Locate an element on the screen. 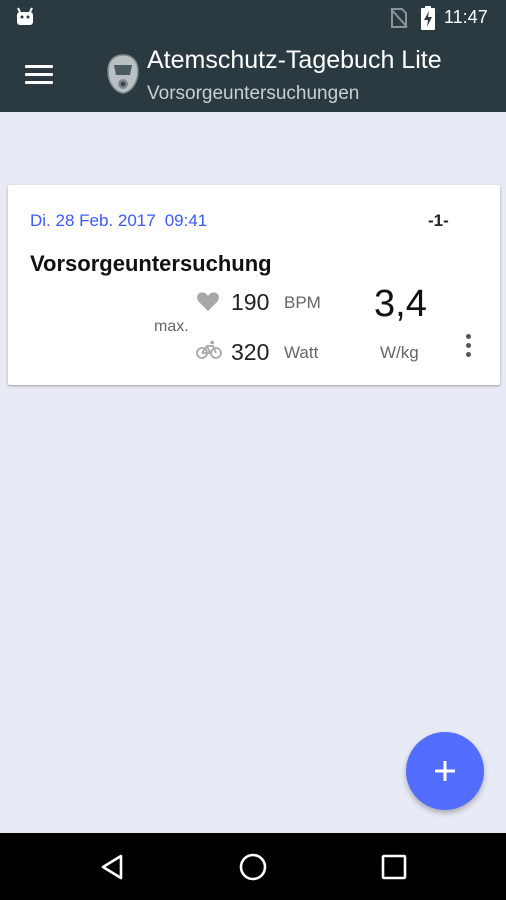 This screenshot has width=506, height=900. back-icon is located at coordinates (112, 867).